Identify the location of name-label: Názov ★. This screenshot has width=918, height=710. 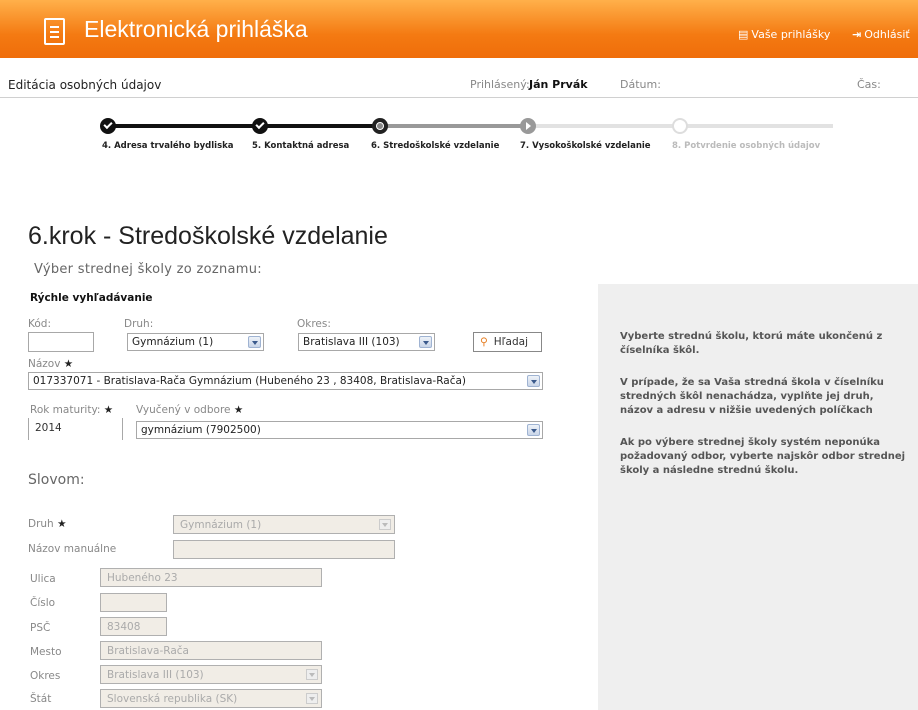
(50, 364).